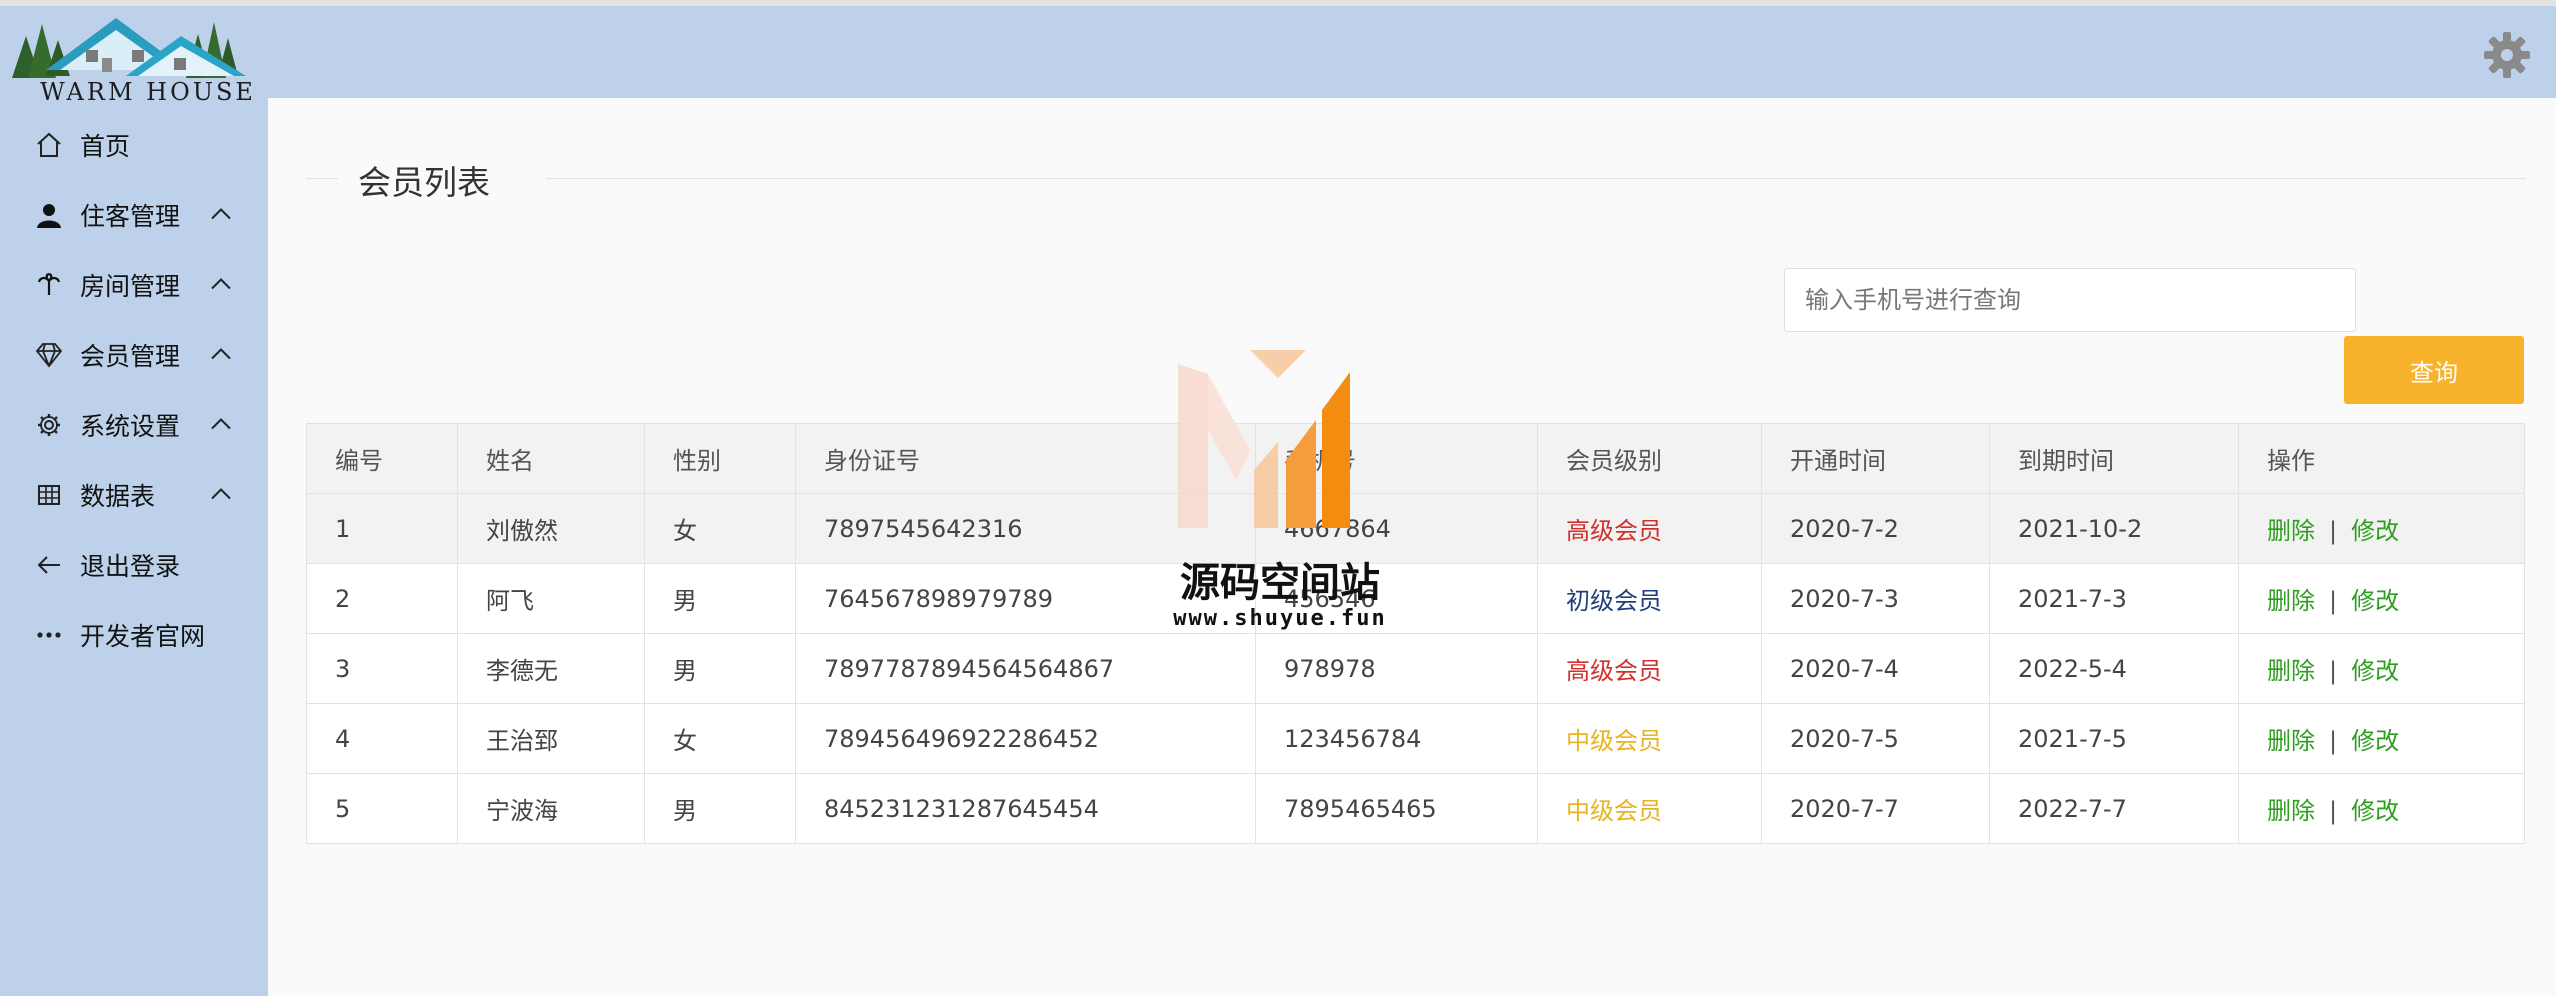 Image resolution: width=2556 pixels, height=996 pixels. What do you see at coordinates (143, 636) in the screenshot?
I see `sidebar-item-label: 开发者官网` at bounding box center [143, 636].